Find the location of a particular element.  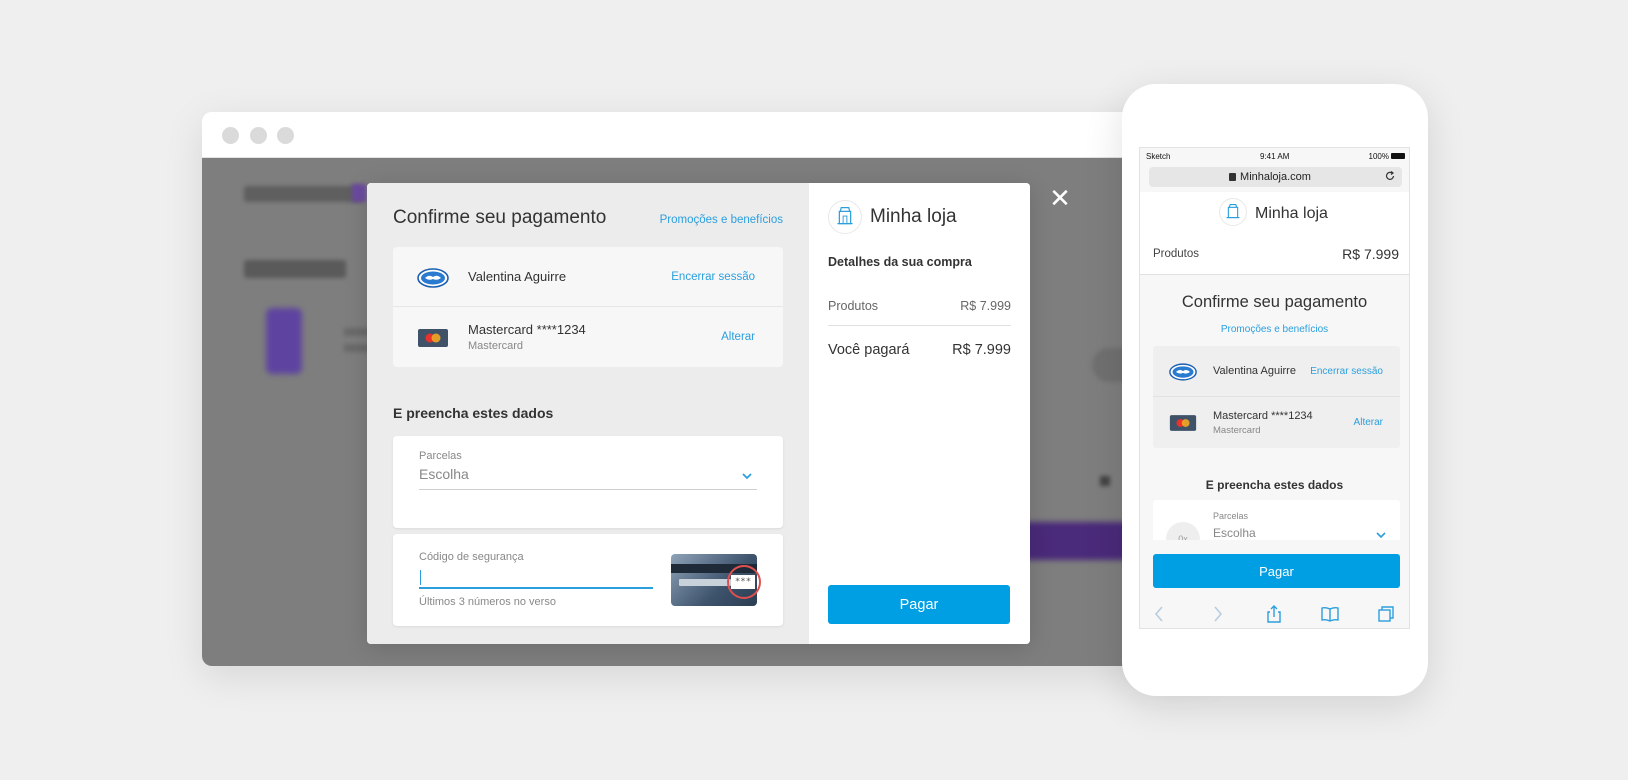

browser-title-bar is located at coordinates (707, 135).